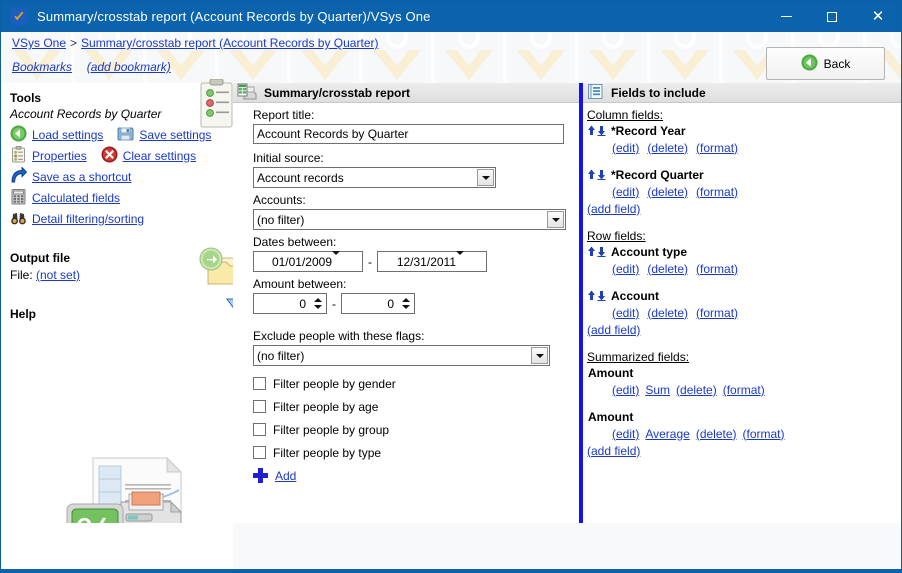 The image size is (902, 573). What do you see at coordinates (649, 251) in the screenshot?
I see `row-field-name: Account type` at bounding box center [649, 251].